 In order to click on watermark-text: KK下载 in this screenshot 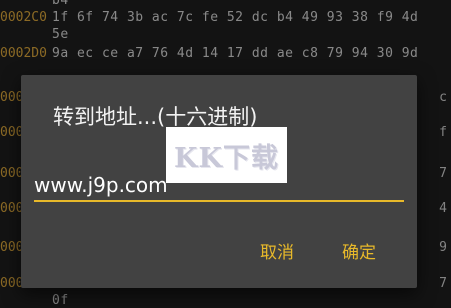, I will do `click(226, 158)`.